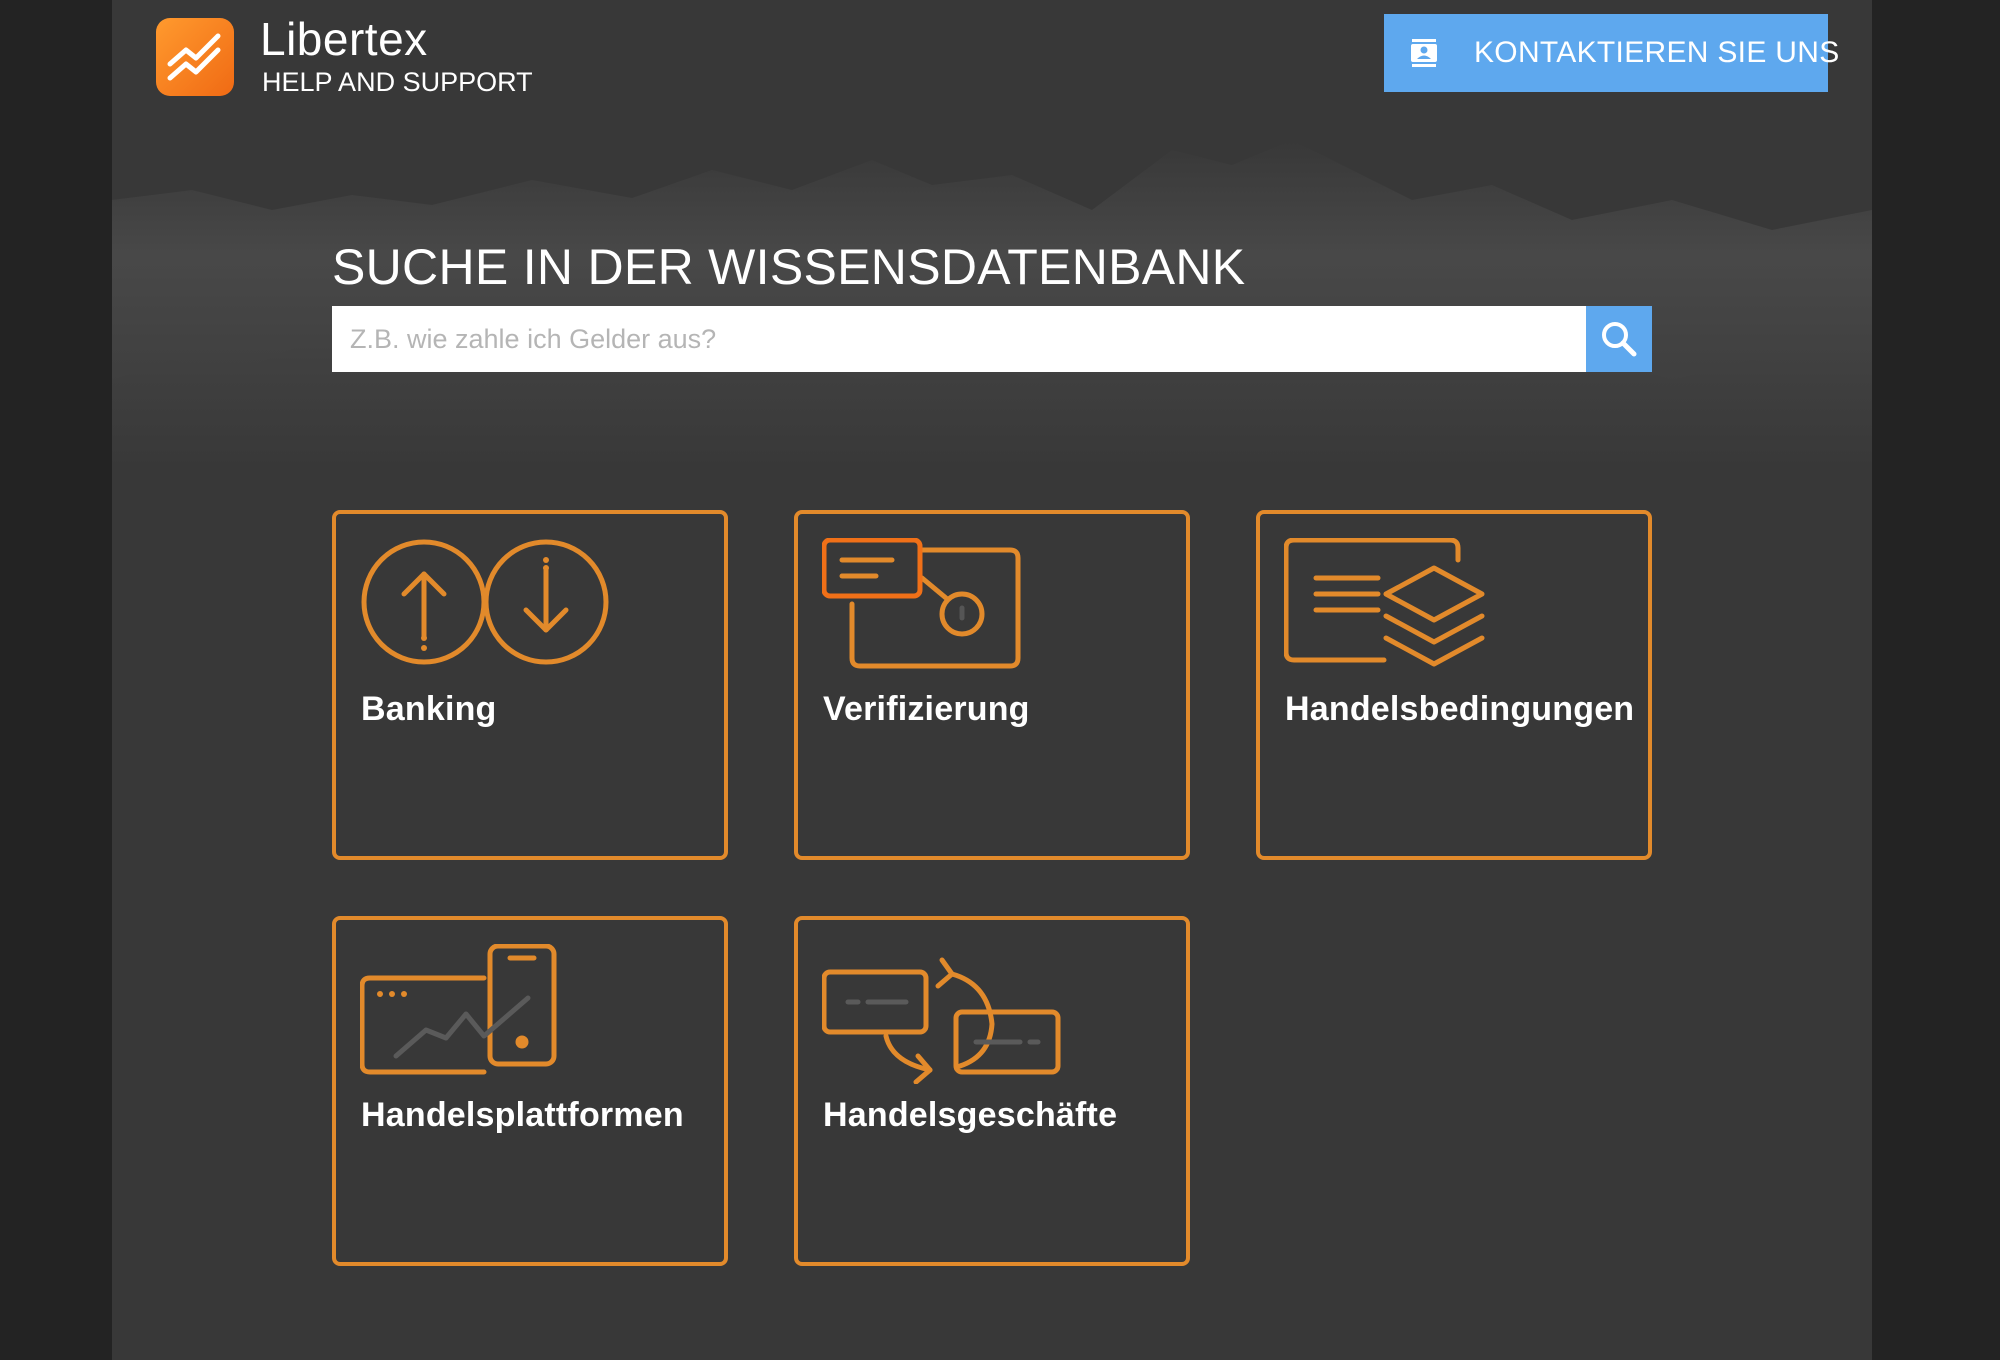  Describe the element at coordinates (970, 1115) in the screenshot. I see `category-label: Handelsgeschäfte` at that location.